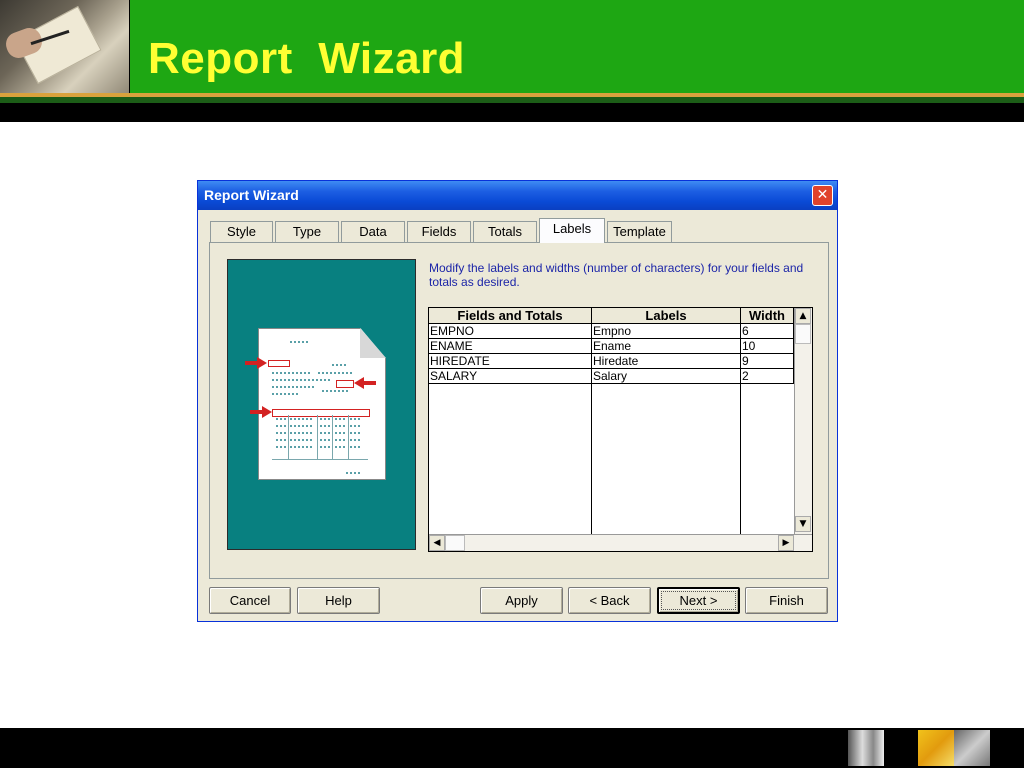 The width and height of the screenshot is (1024, 768). I want to click on back-button: < Back, so click(609, 600).